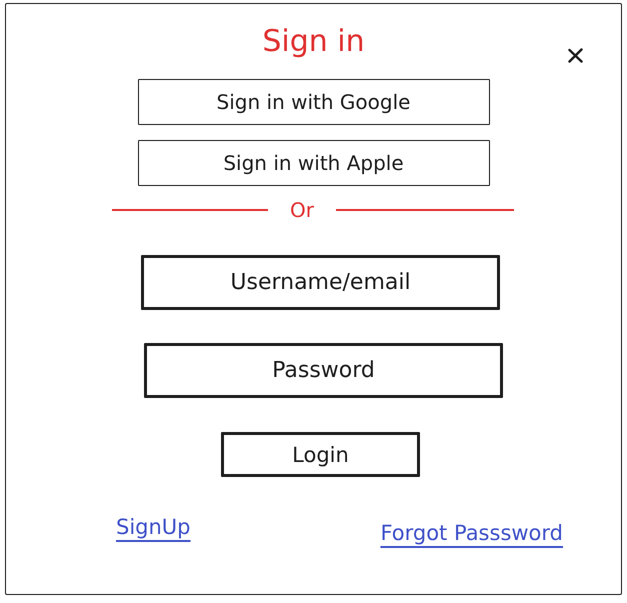 This screenshot has height=603, width=627. I want to click on social-sign-in-button: Sign in with Apple, so click(314, 163).